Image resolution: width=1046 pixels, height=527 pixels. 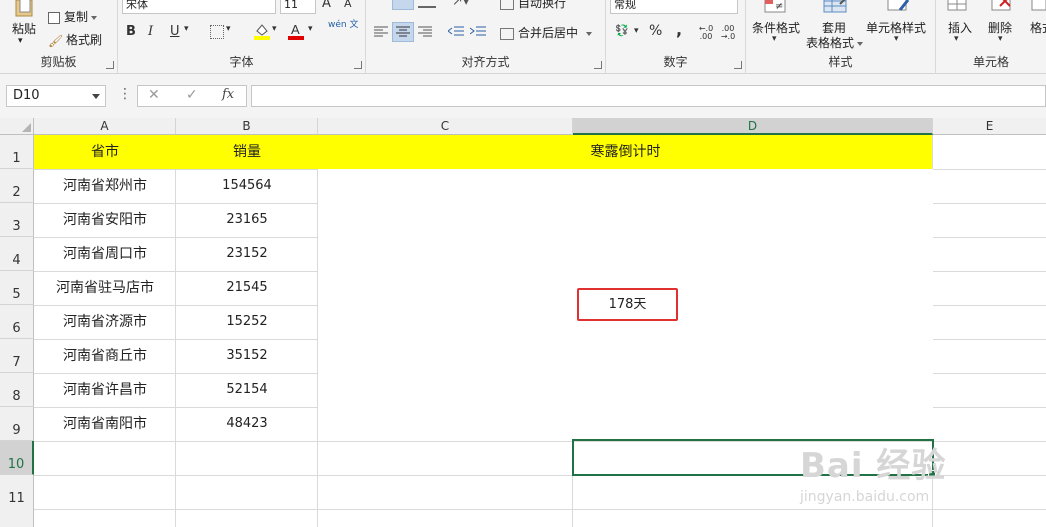 I want to click on font-name-select: 宋体, so click(x=199, y=7).